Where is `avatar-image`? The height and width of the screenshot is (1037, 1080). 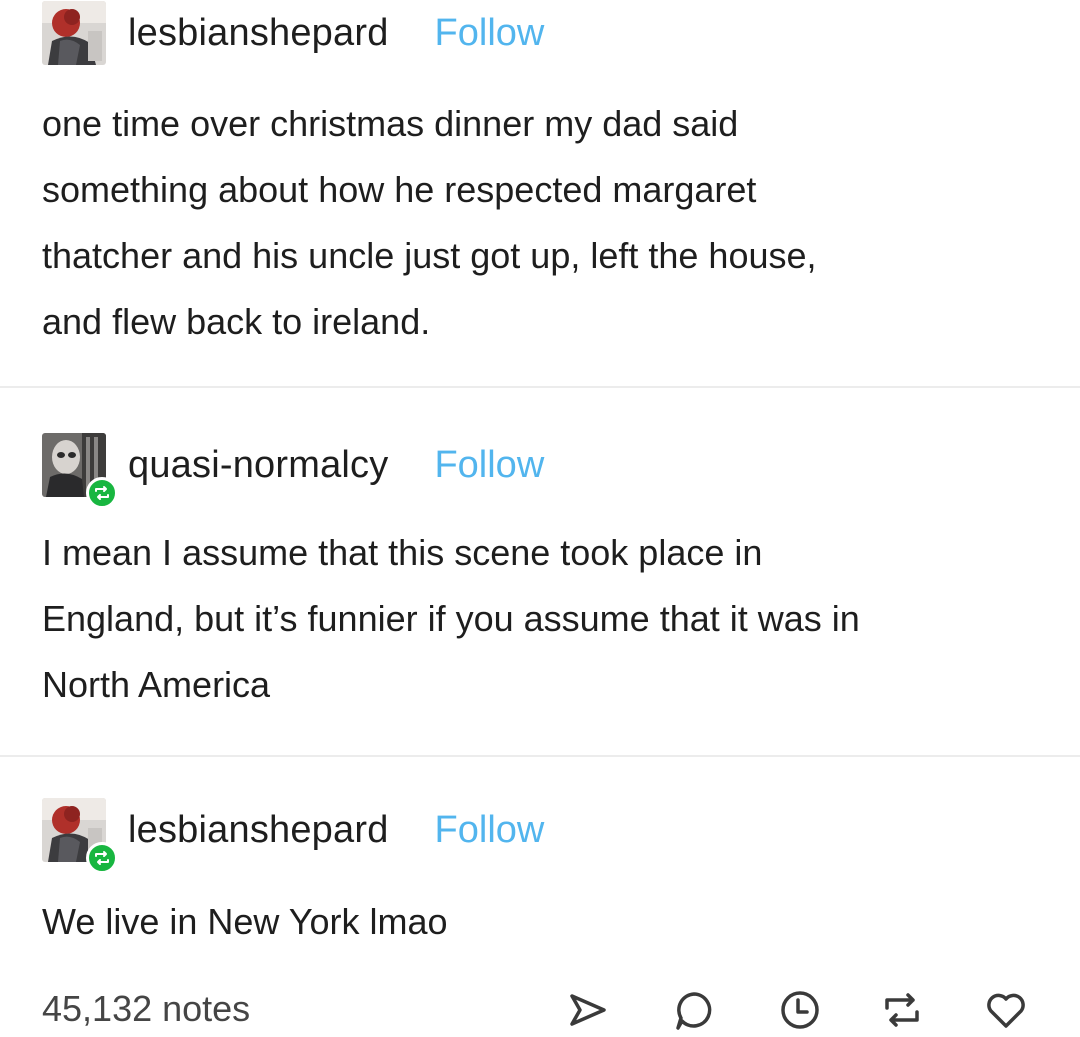
avatar-image is located at coordinates (74, 33).